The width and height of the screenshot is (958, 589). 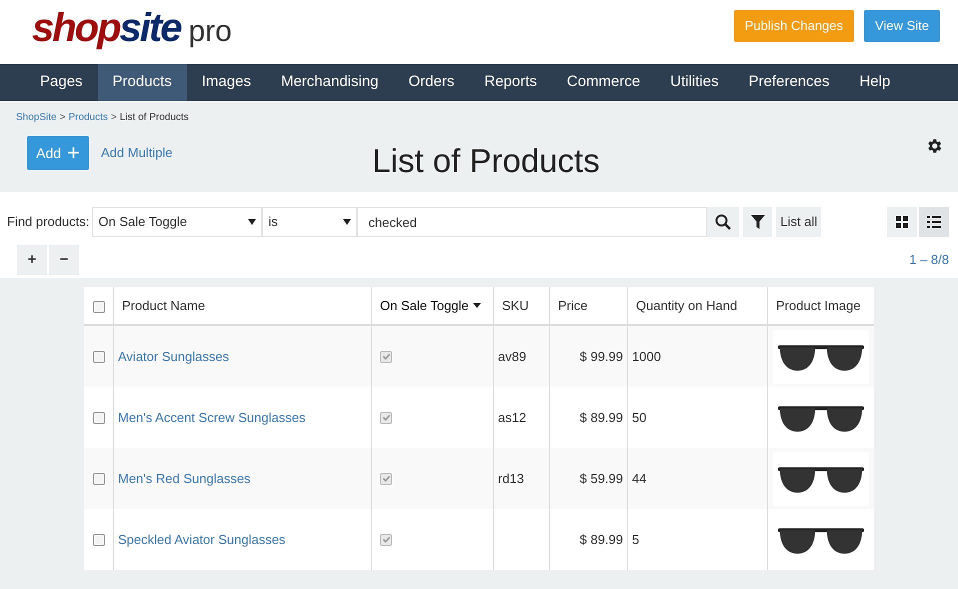 What do you see at coordinates (142, 82) in the screenshot?
I see `nav-tab: Products` at bounding box center [142, 82].